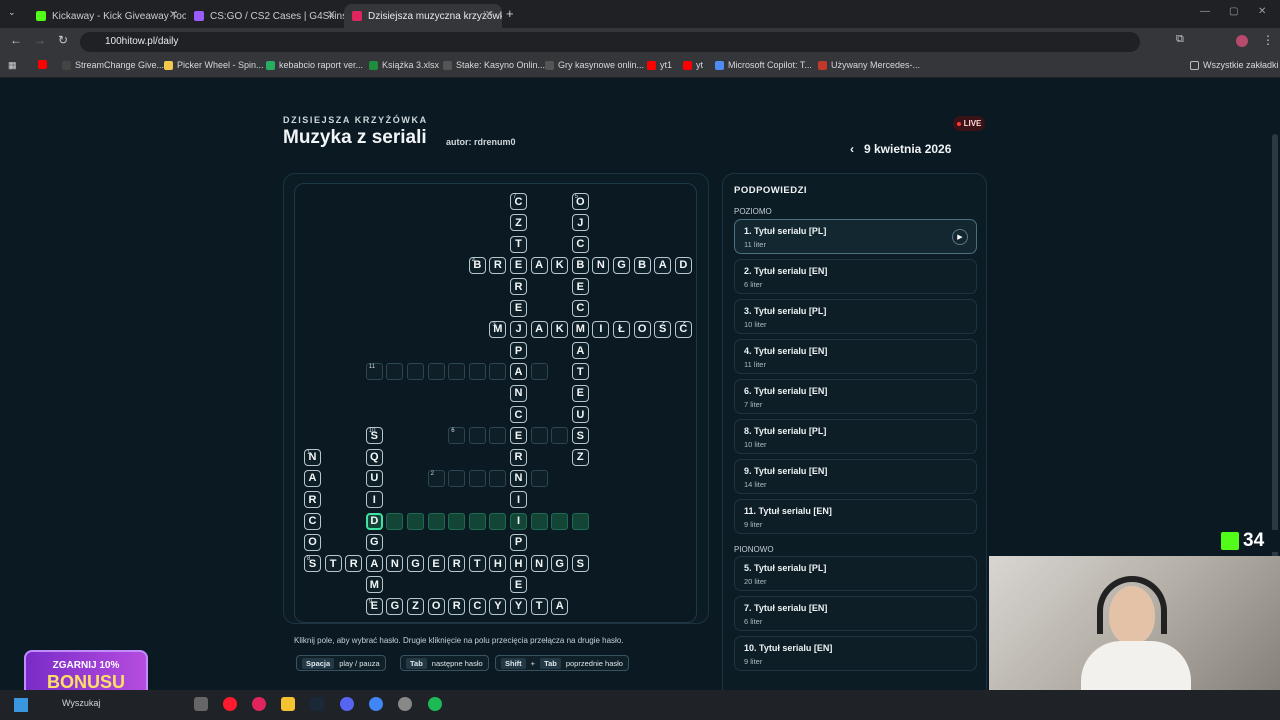 The width and height of the screenshot is (1280, 720). What do you see at coordinates (374, 457) in the screenshot?
I see `grid-cell: Q` at bounding box center [374, 457].